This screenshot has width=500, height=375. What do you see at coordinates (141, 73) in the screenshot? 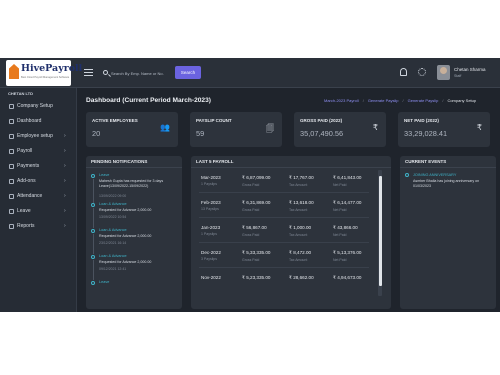
I see `search-input` at bounding box center [141, 73].